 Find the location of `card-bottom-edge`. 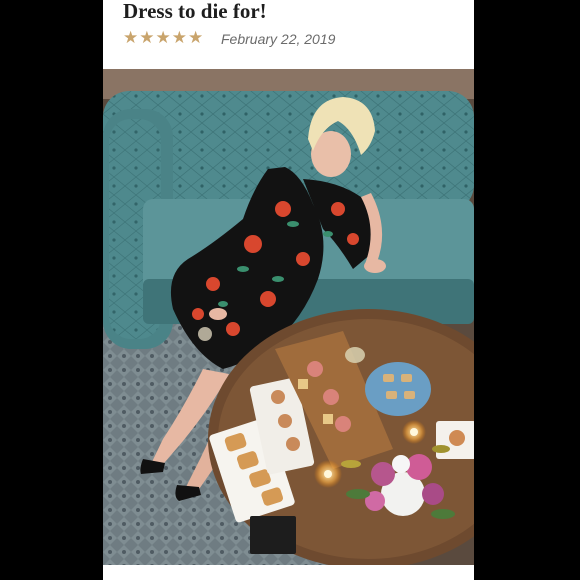

card-bottom-edge is located at coordinates (288, 572).